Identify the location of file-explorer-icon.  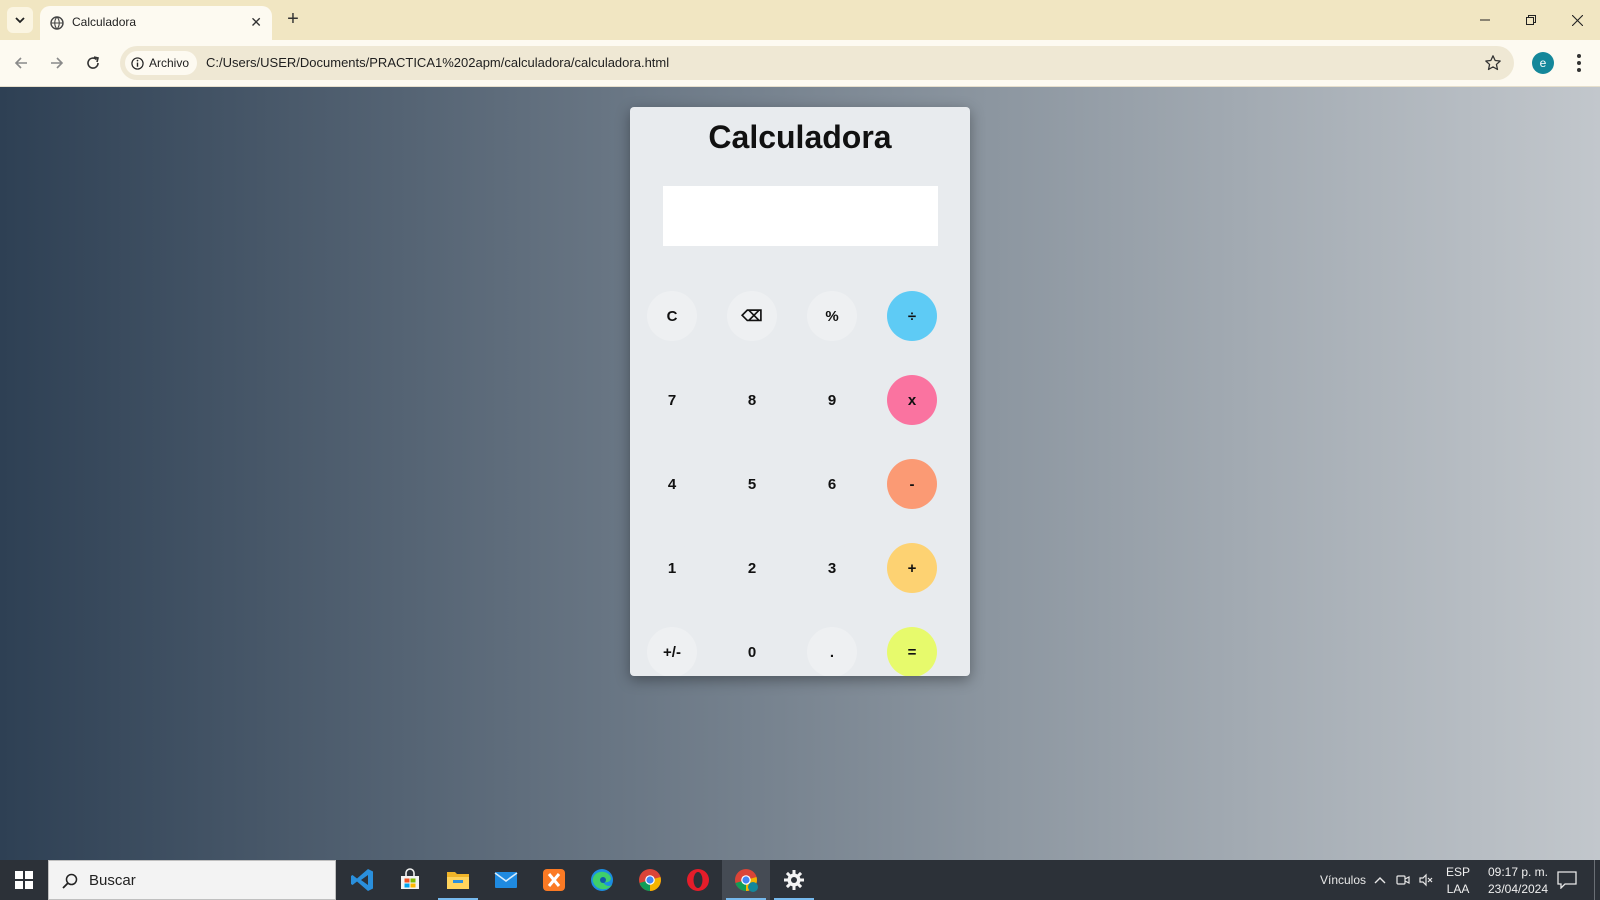
(458, 880).